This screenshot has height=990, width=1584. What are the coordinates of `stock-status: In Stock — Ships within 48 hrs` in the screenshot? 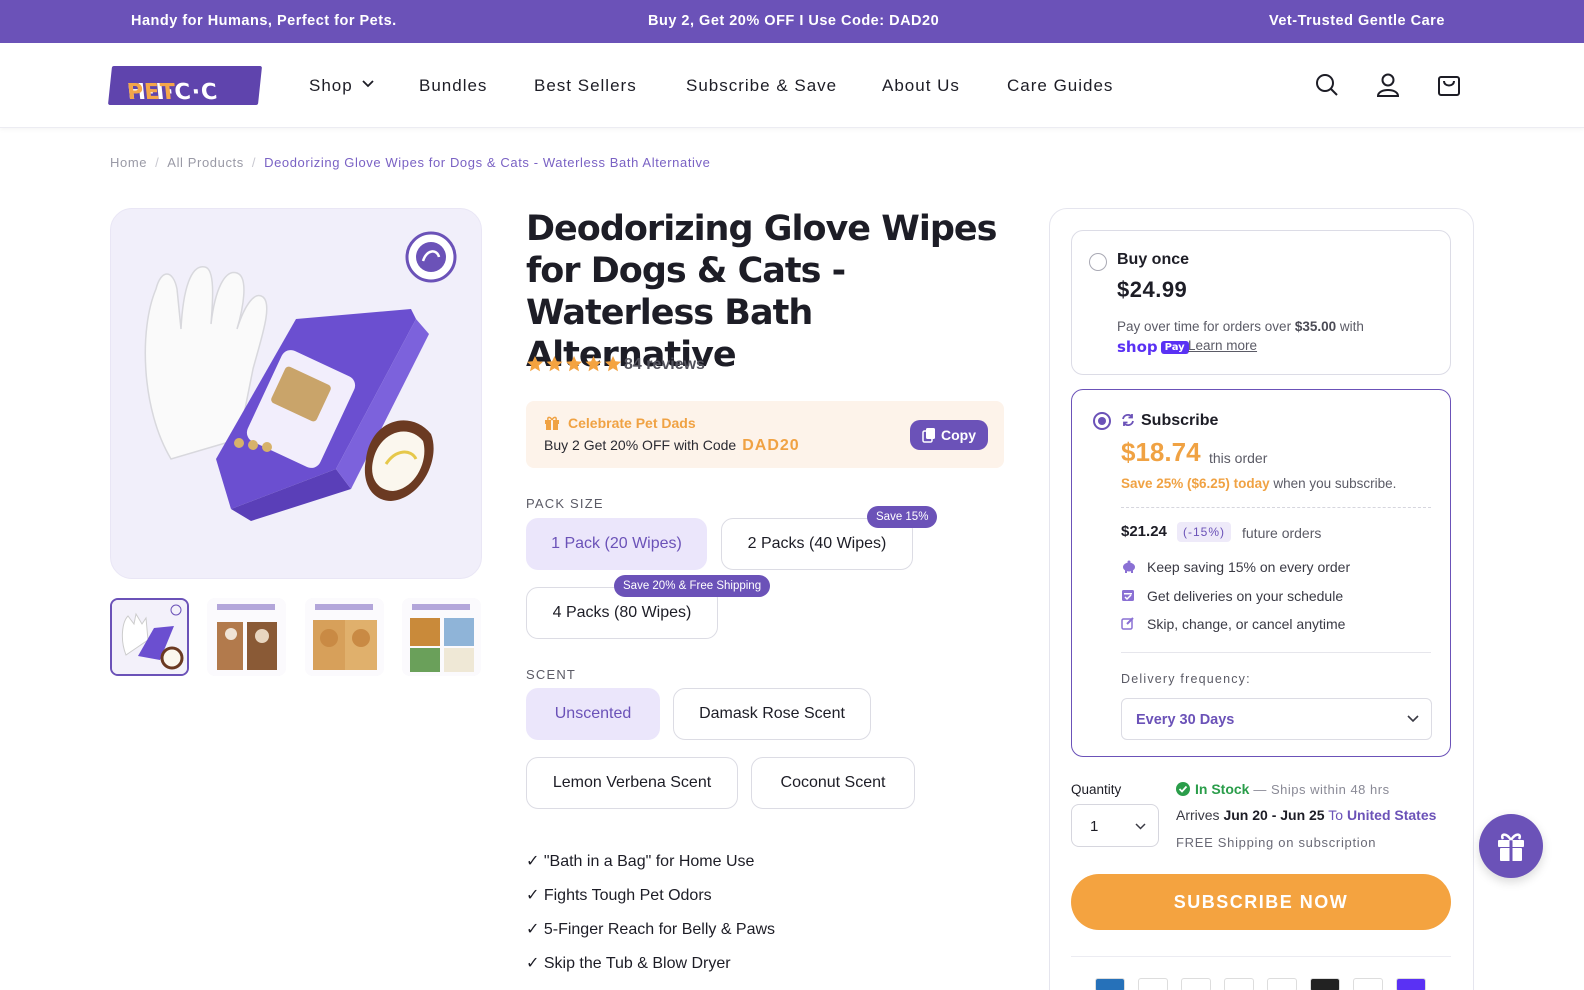 It's located at (1283, 789).